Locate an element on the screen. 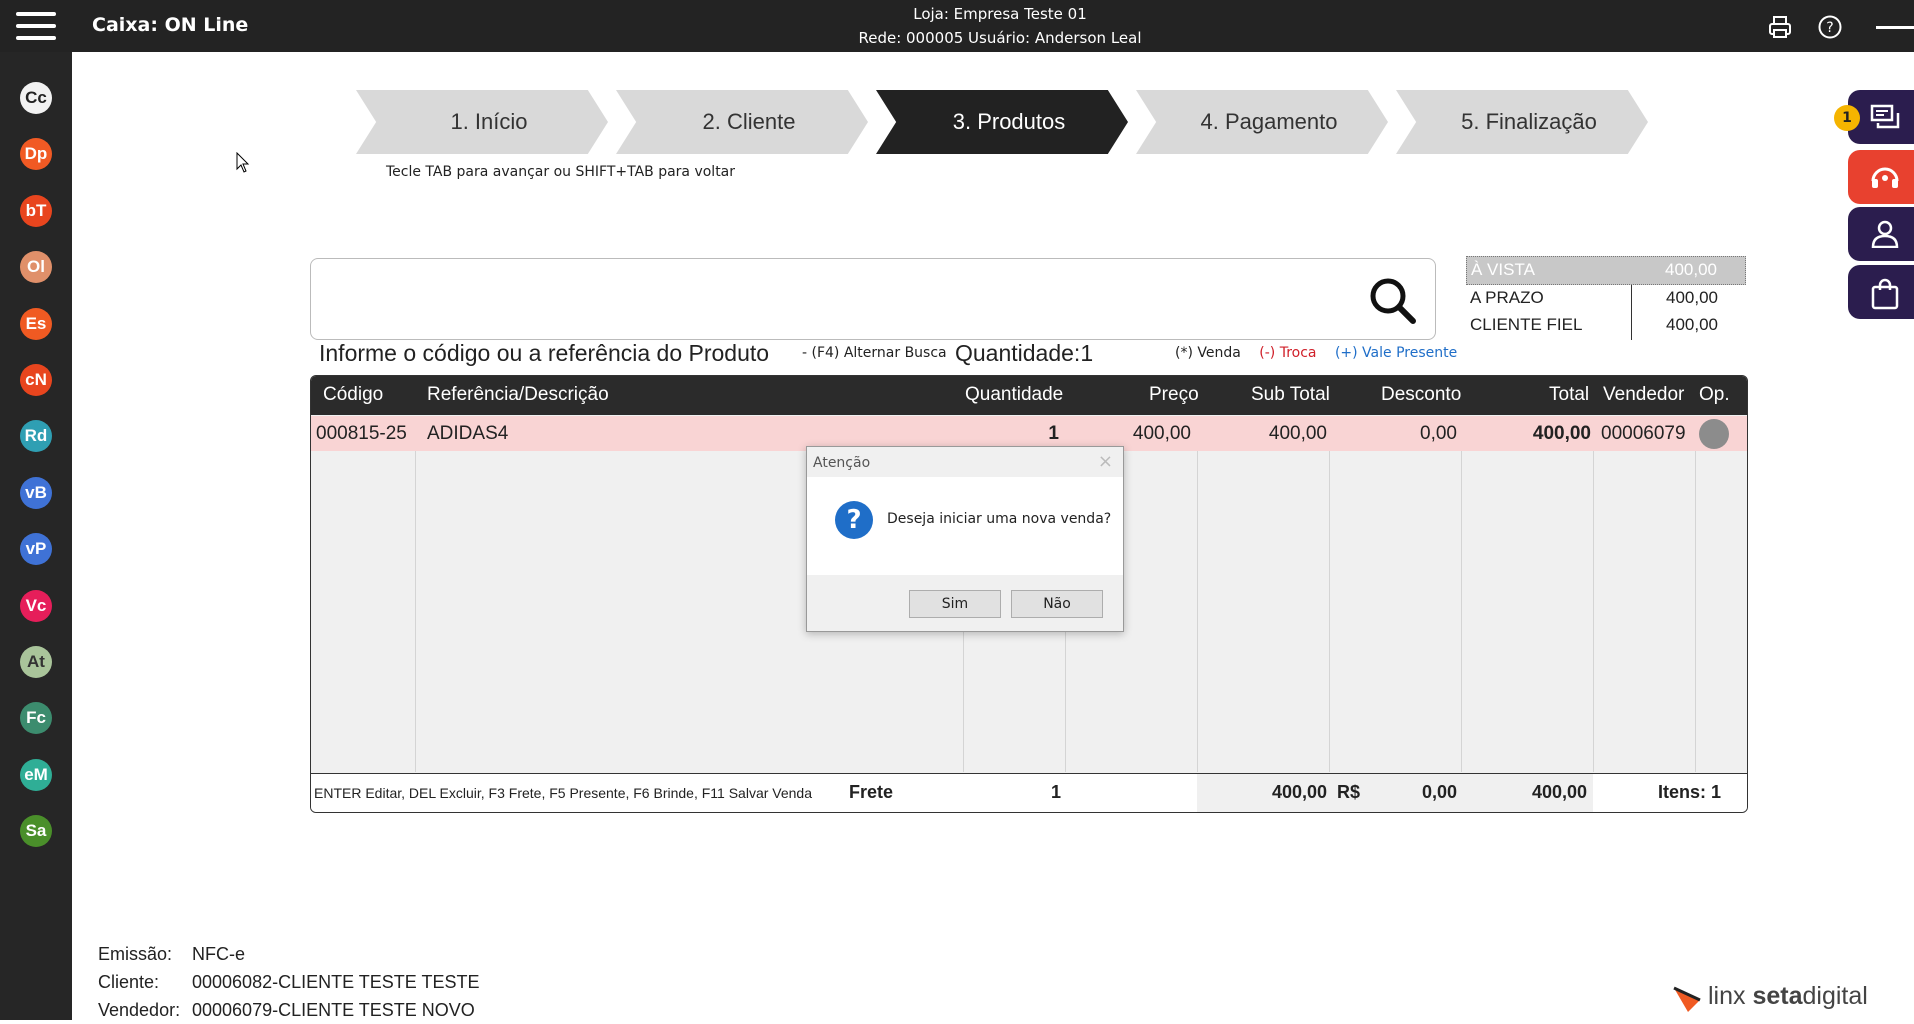  col-total: Total is located at coordinates (1569, 395).